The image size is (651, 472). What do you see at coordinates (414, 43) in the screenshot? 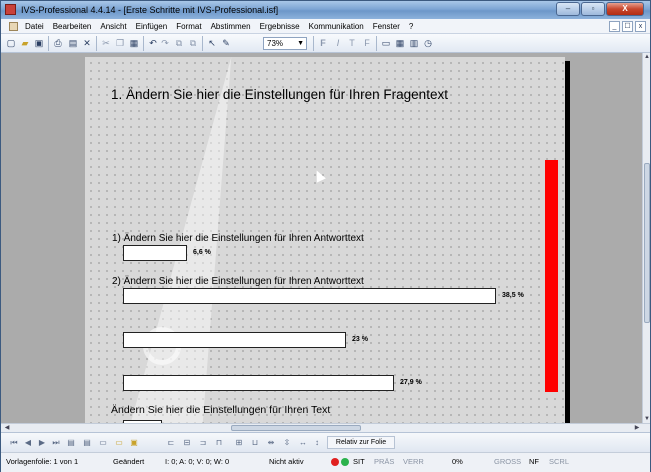
I see `chart-icon: ▥` at bounding box center [414, 43].